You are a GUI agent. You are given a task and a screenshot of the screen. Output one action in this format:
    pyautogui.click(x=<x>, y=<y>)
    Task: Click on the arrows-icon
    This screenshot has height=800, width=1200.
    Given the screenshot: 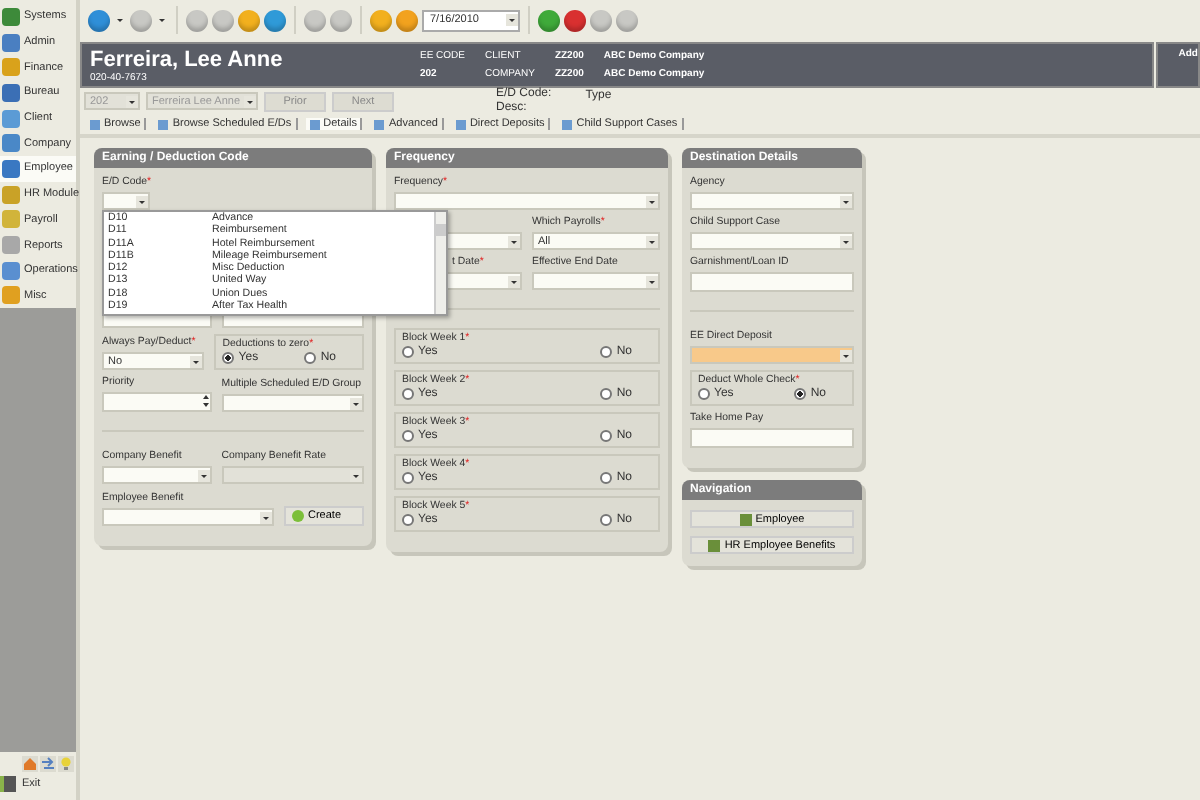 What is the action you would take?
    pyautogui.click(x=48, y=764)
    